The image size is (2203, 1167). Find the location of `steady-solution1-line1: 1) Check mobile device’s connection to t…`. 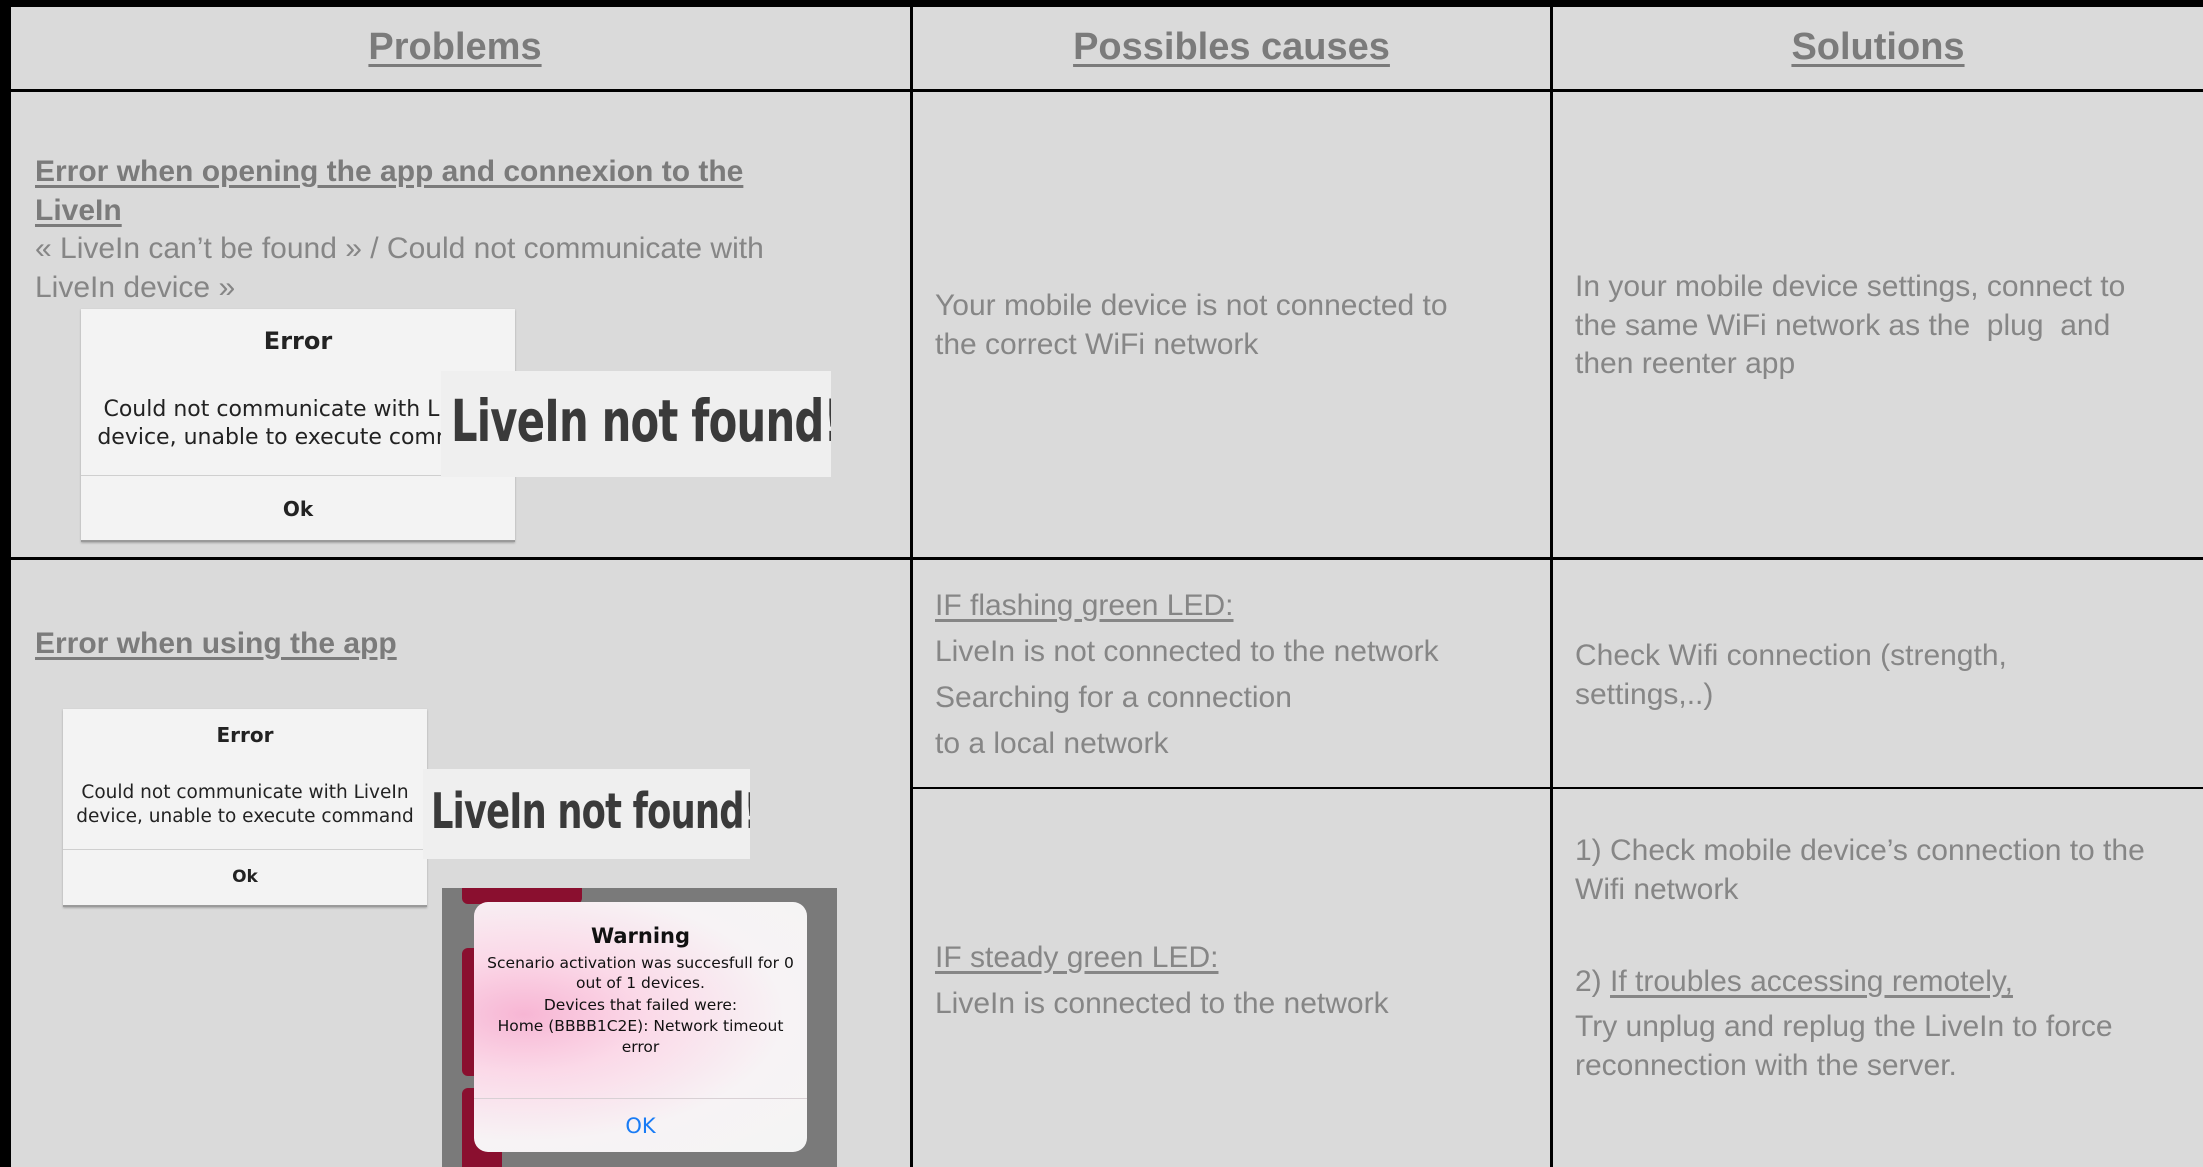

steady-solution1-line1: 1) Check mobile device’s connection to t… is located at coordinates (1860, 850).